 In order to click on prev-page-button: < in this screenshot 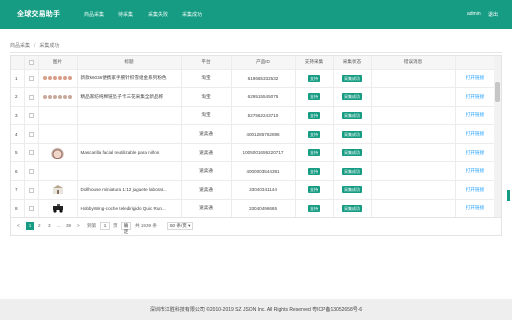, I will do `click(18, 225)`.